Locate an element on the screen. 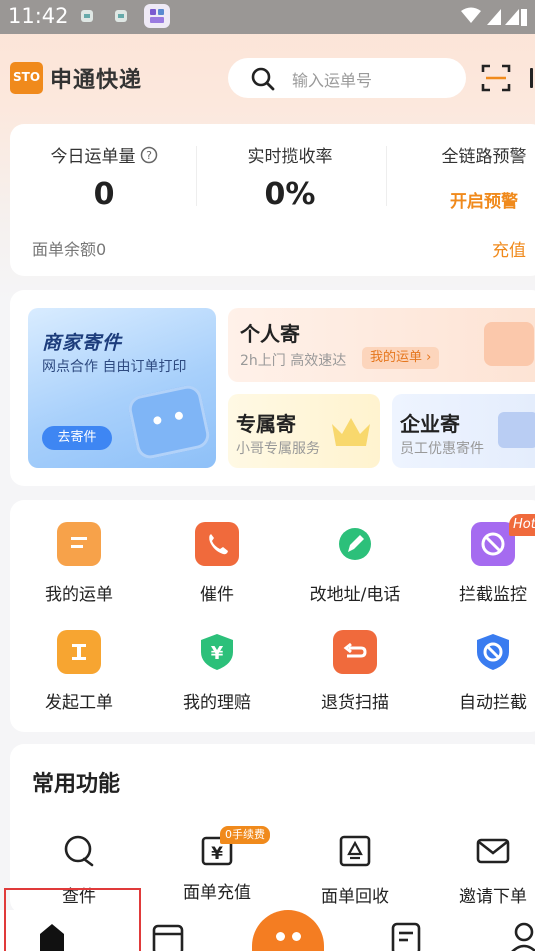 This screenshot has height=951, width=535. more-icon is located at coordinates (531, 78).